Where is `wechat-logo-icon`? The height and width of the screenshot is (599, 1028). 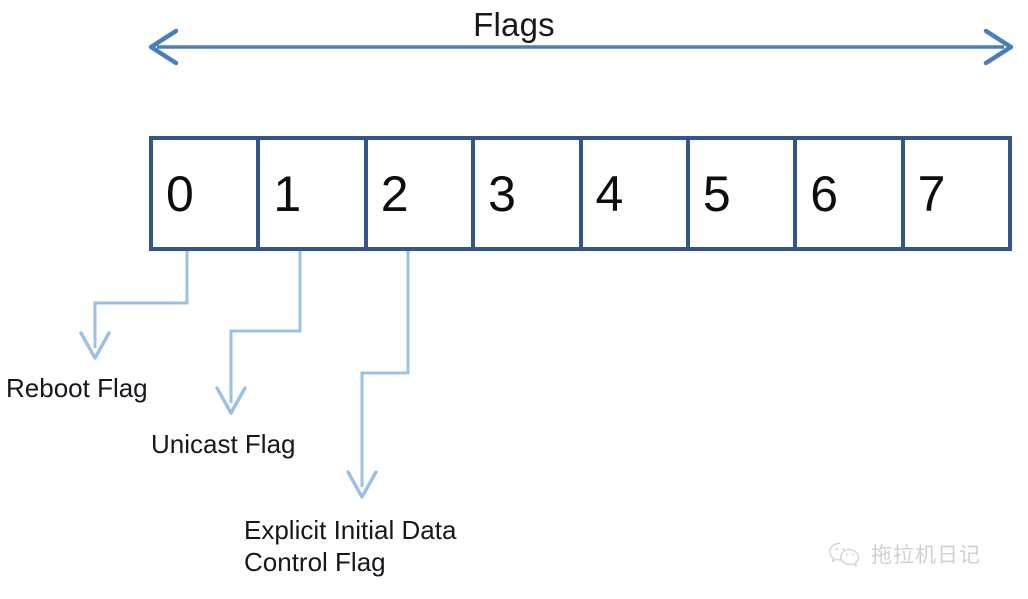 wechat-logo-icon is located at coordinates (844, 554).